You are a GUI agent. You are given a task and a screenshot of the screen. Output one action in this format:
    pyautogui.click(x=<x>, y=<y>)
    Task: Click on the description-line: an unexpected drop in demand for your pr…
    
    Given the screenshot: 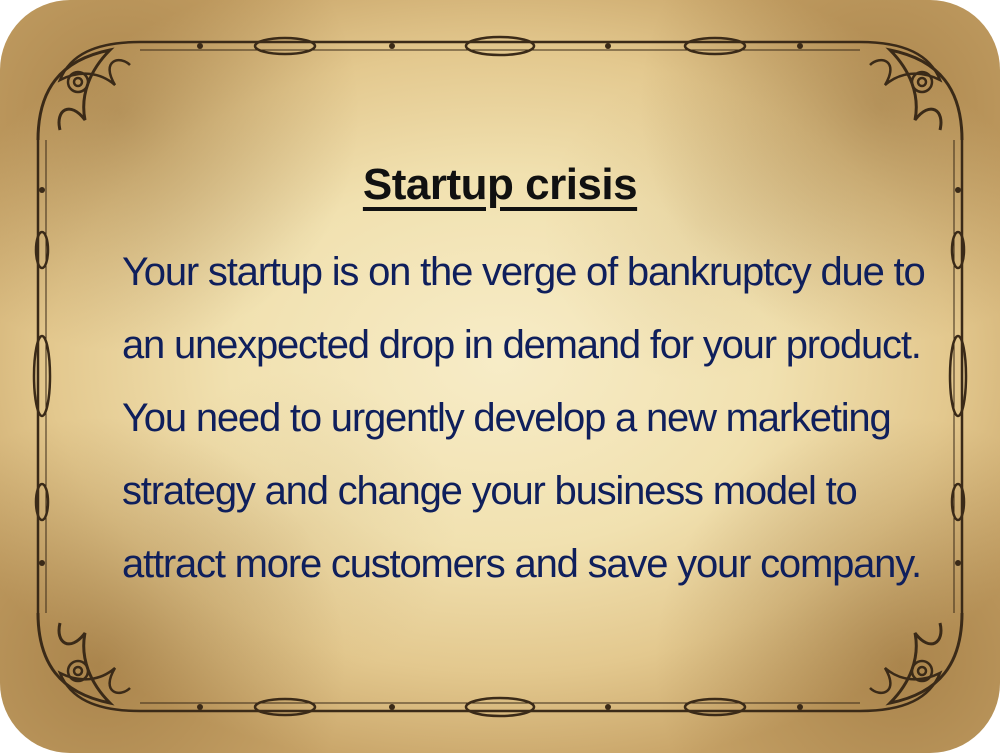 What is the action you would take?
    pyautogui.click(x=522, y=345)
    